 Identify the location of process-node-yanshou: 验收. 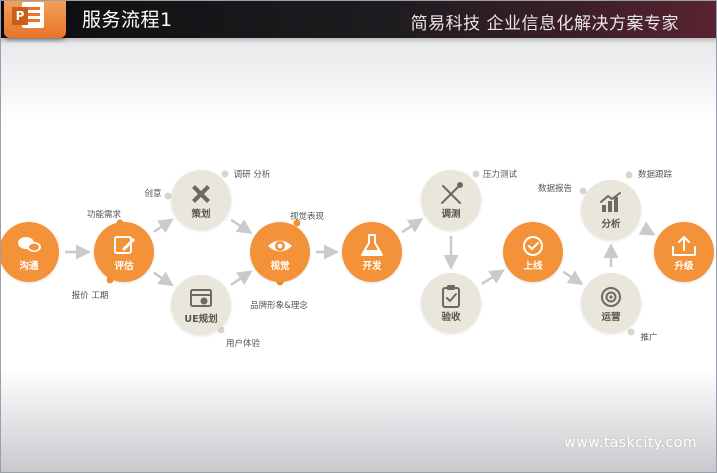
(451, 303).